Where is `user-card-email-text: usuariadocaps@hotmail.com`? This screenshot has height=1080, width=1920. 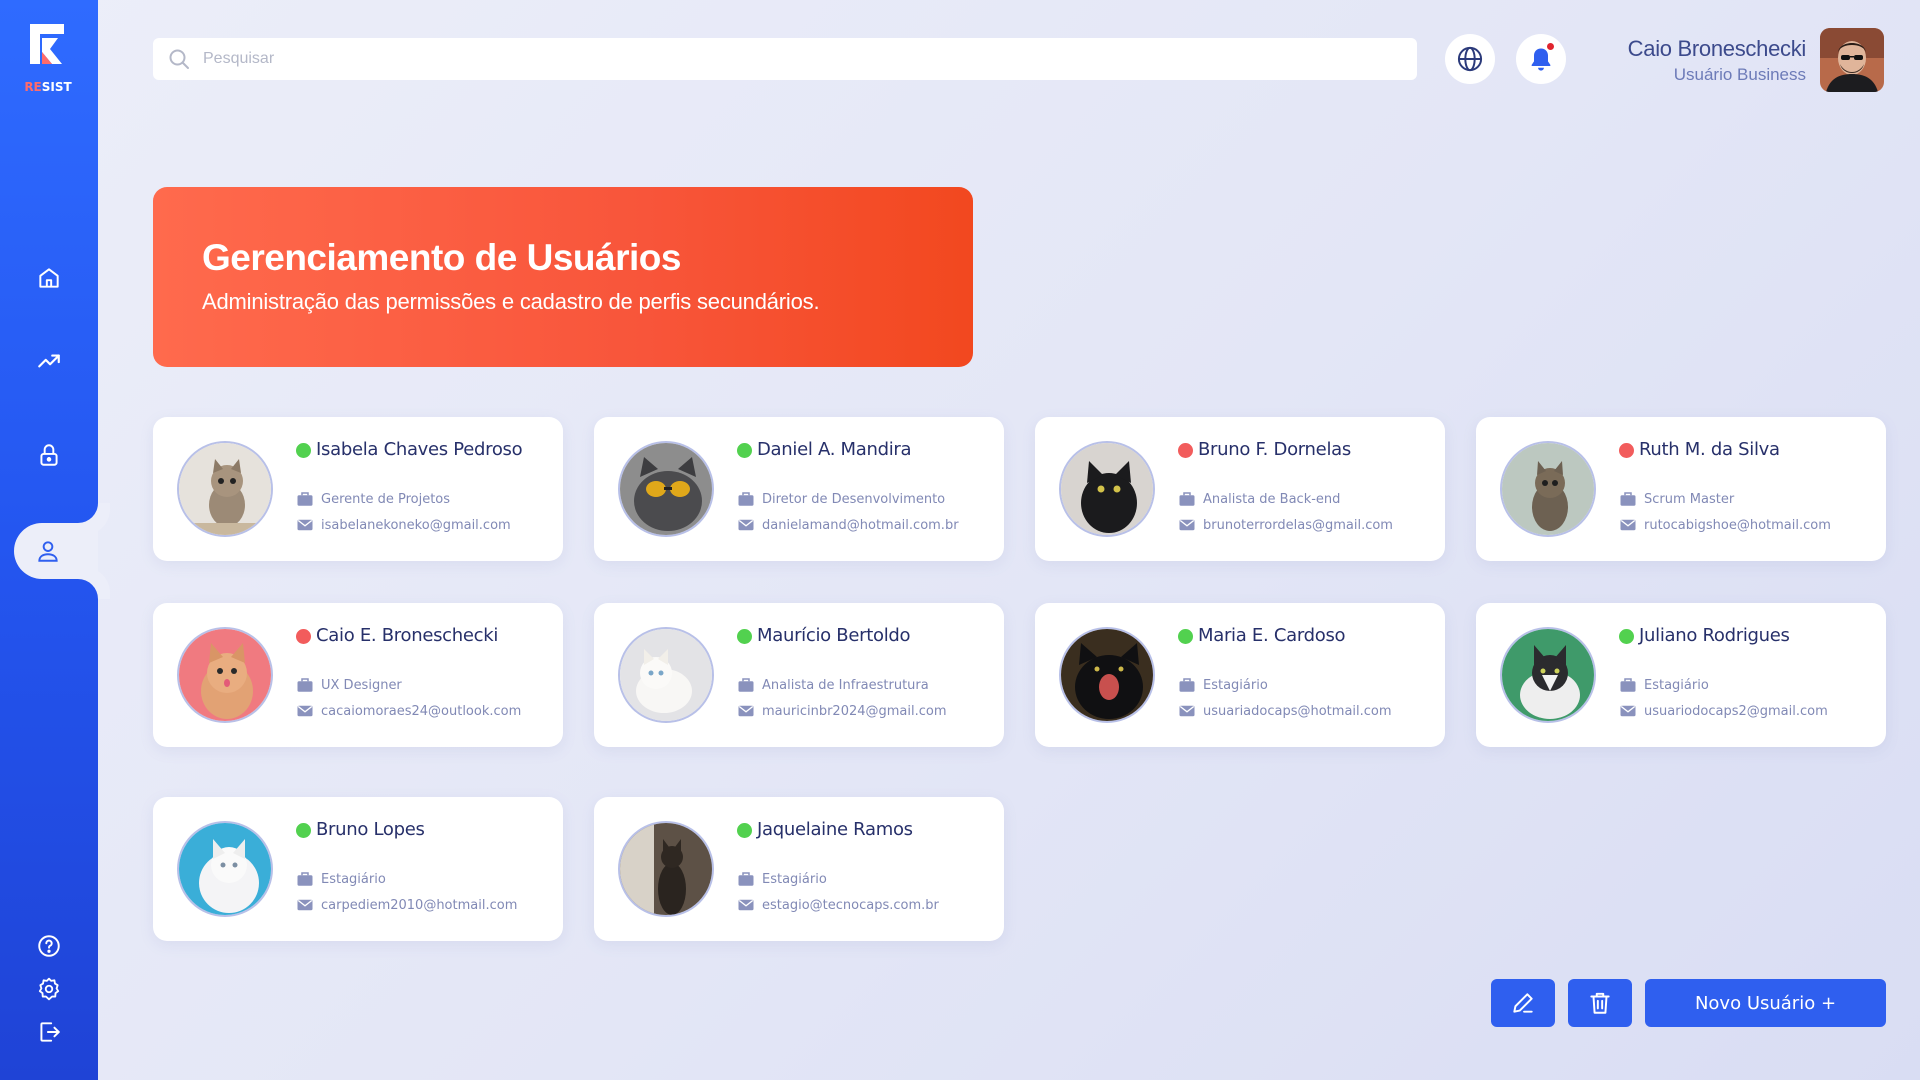
user-card-email-text: usuariadocaps@hotmail.com is located at coordinates (1297, 711).